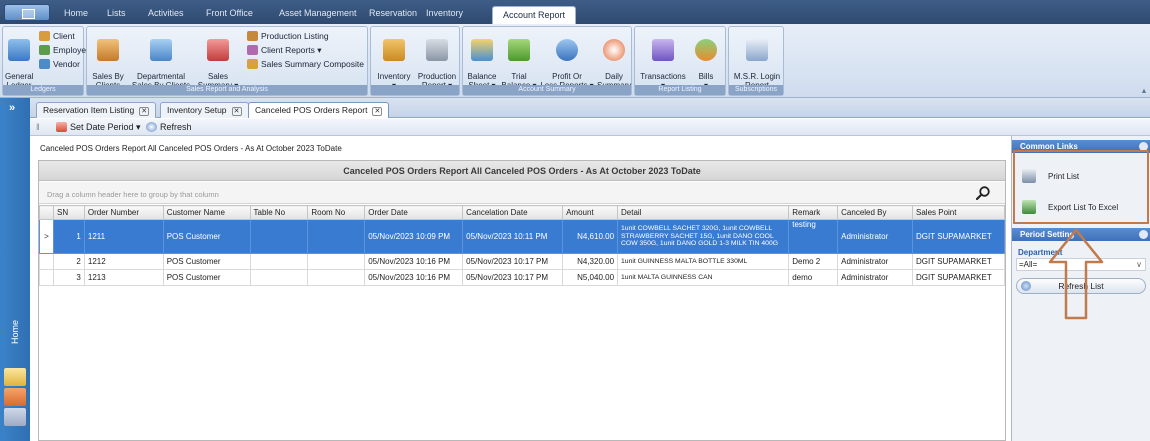 This screenshot has width=1150, height=441. What do you see at coordinates (68, 212) in the screenshot?
I see `column-header-sn: SN` at bounding box center [68, 212].